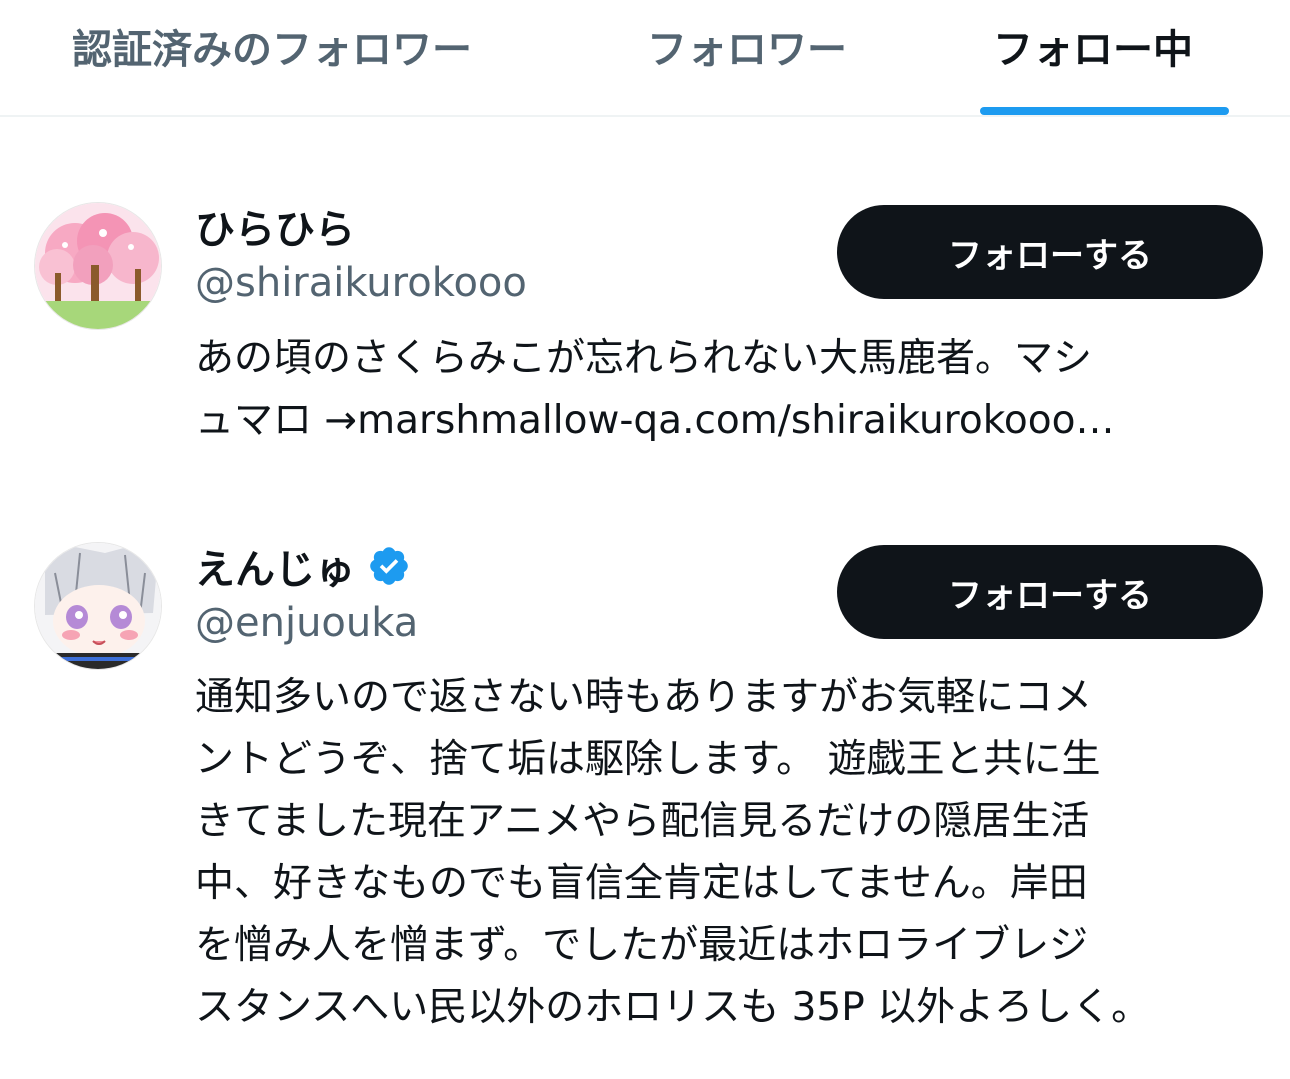 This screenshot has height=1079, width=1290. What do you see at coordinates (1104, 111) in the screenshot?
I see `active-tab-indicator` at bounding box center [1104, 111].